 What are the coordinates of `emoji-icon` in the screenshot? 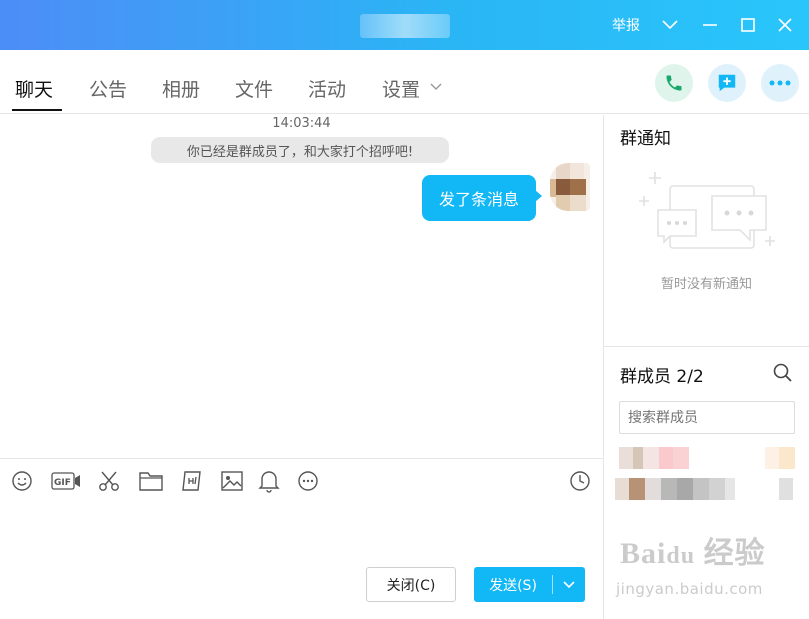 It's located at (22, 481).